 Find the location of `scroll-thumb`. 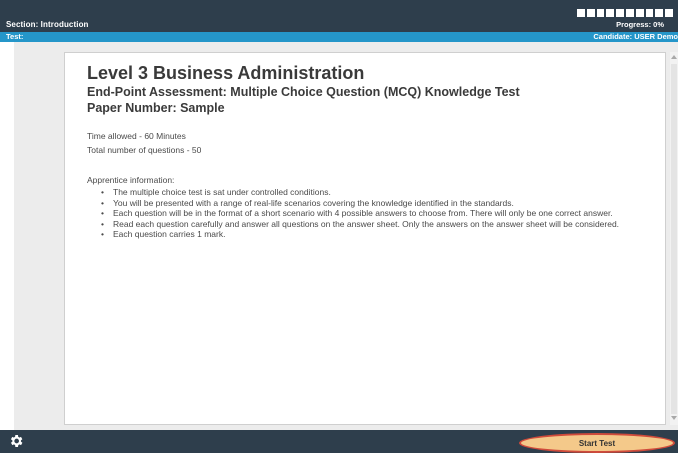

scroll-thumb is located at coordinates (674, 239).